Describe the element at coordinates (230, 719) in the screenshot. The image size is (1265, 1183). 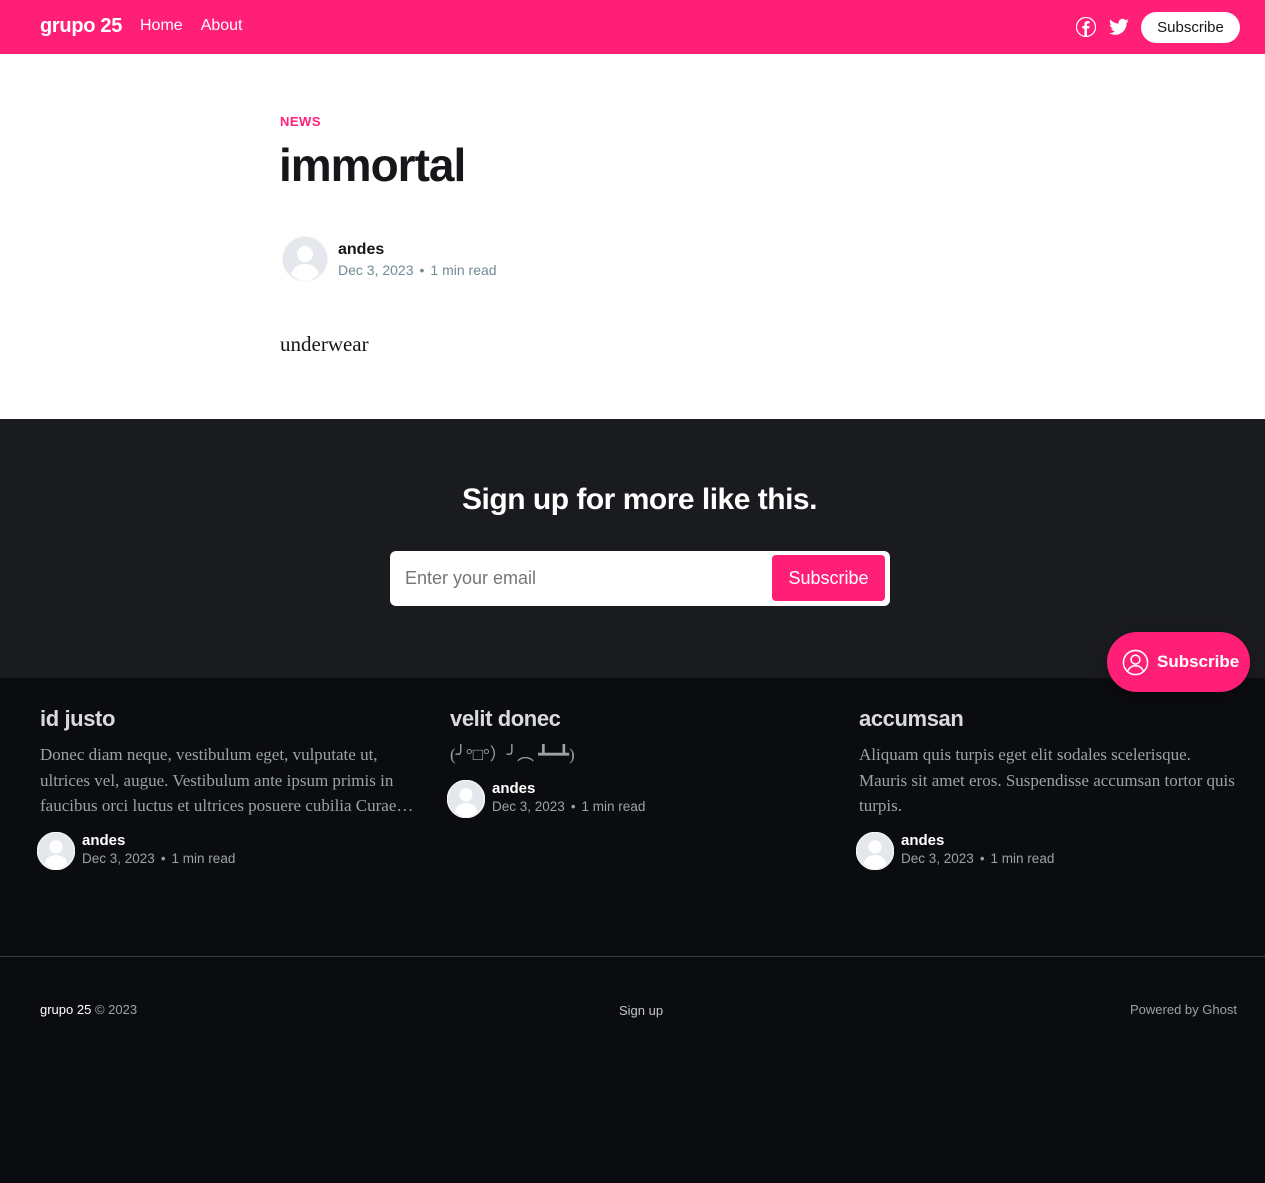
I see `card-title: id justo` at that location.